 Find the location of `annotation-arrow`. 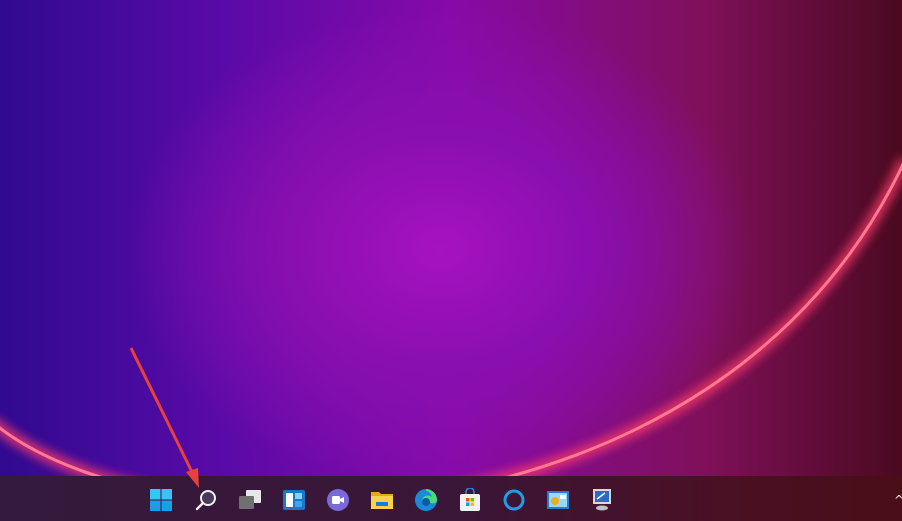

annotation-arrow is located at coordinates (164, 417).